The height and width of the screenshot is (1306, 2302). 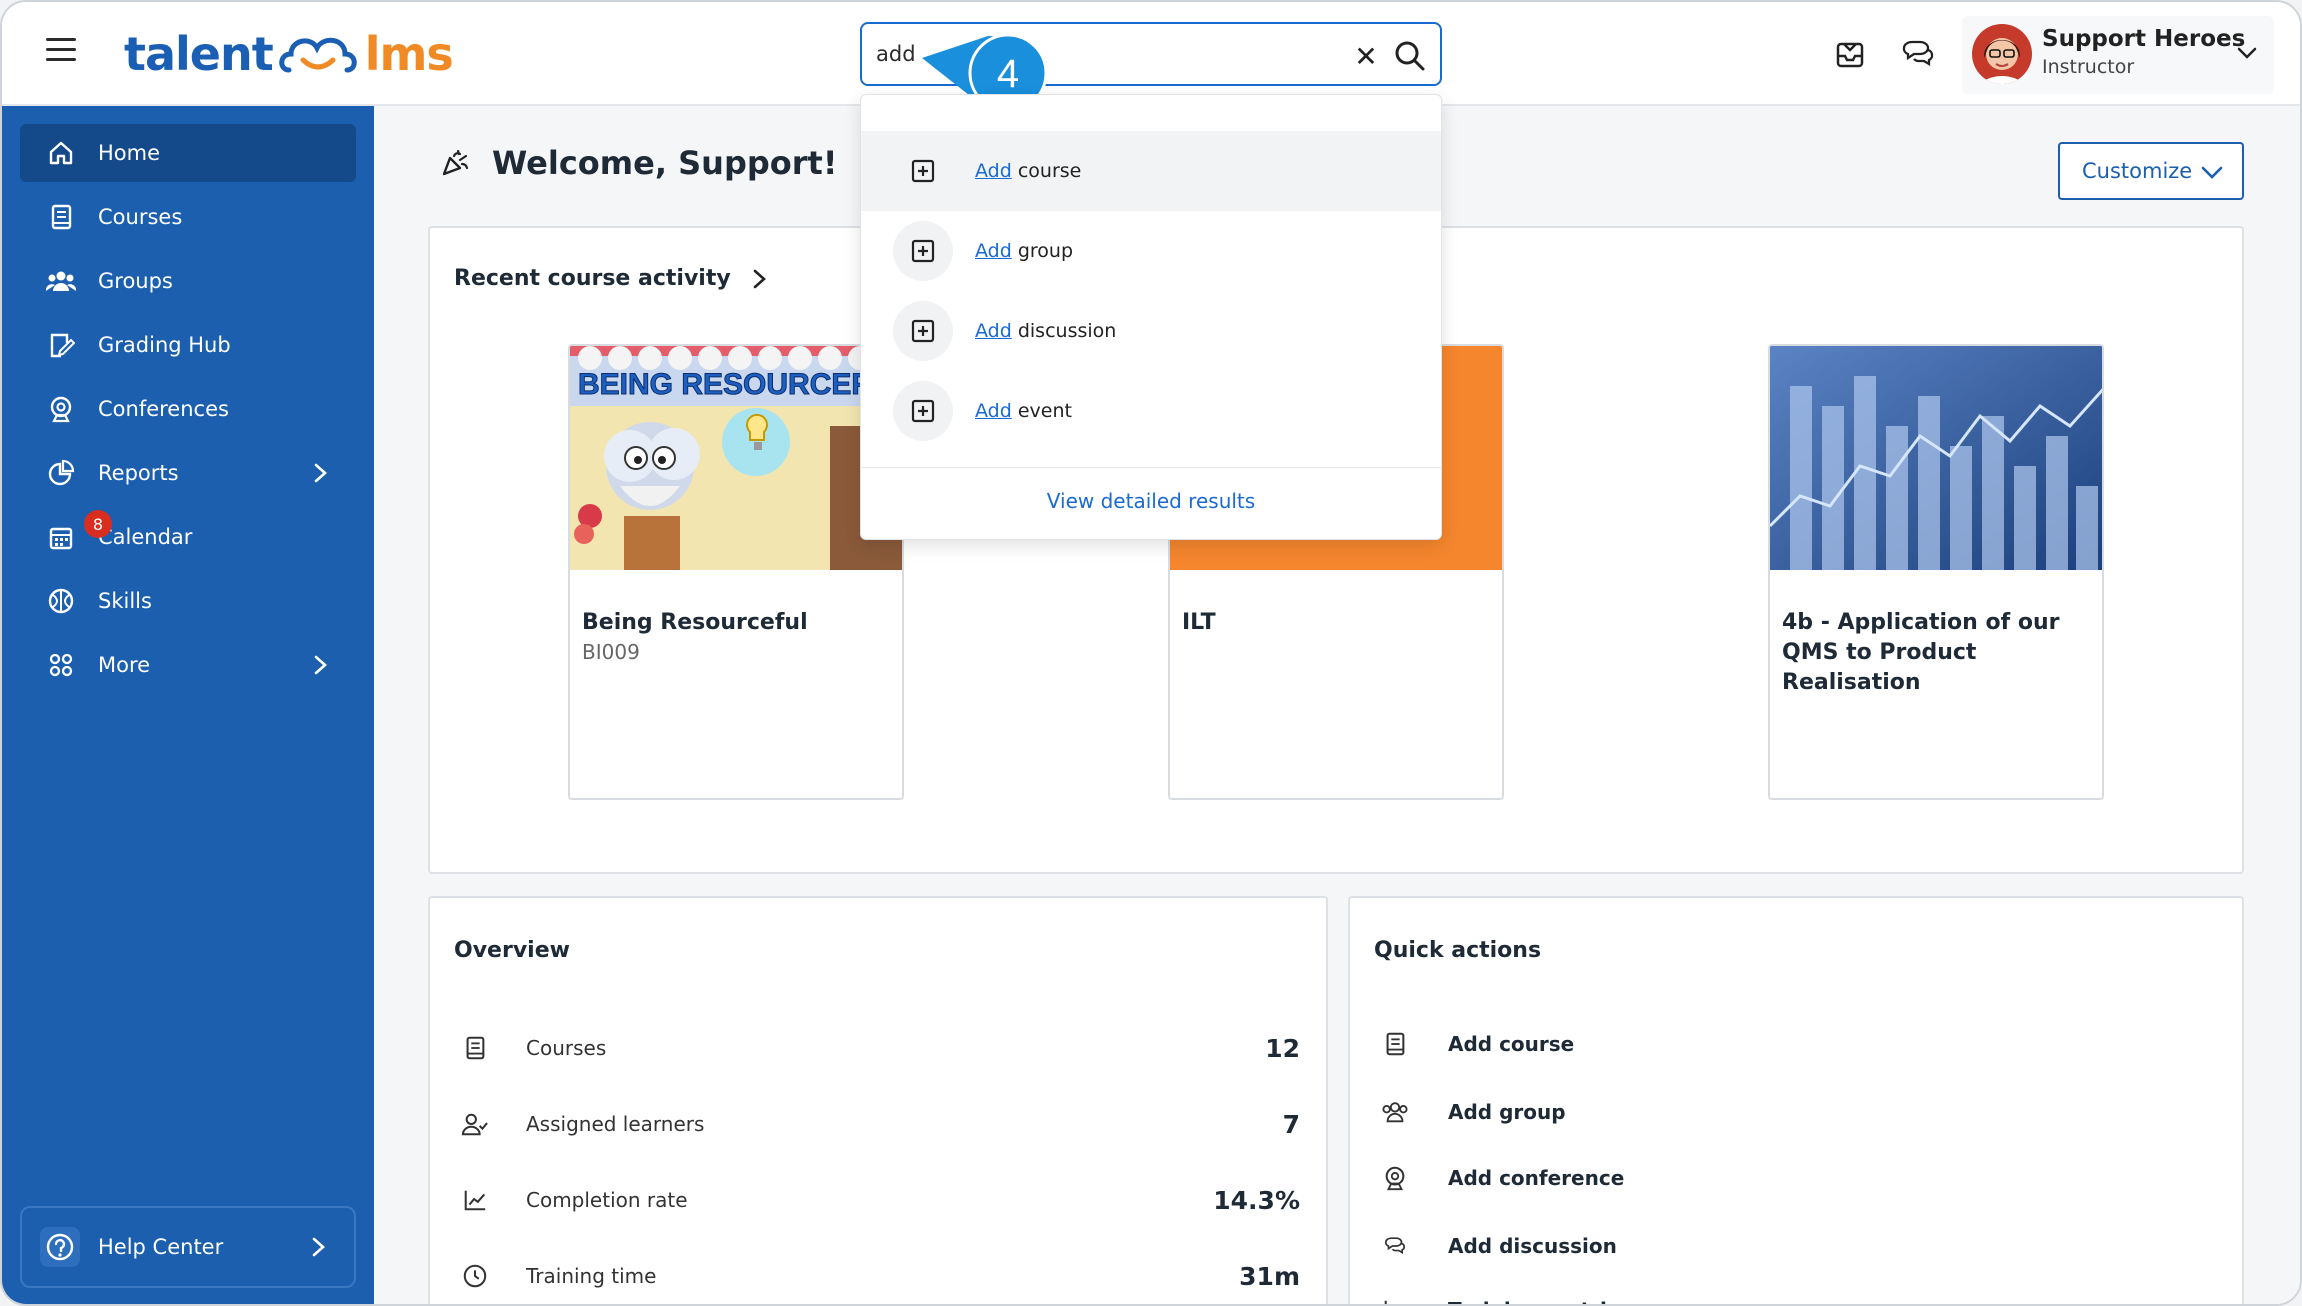 What do you see at coordinates (1151, 331) in the screenshot?
I see `search-result-add-discussion: Add discussion` at bounding box center [1151, 331].